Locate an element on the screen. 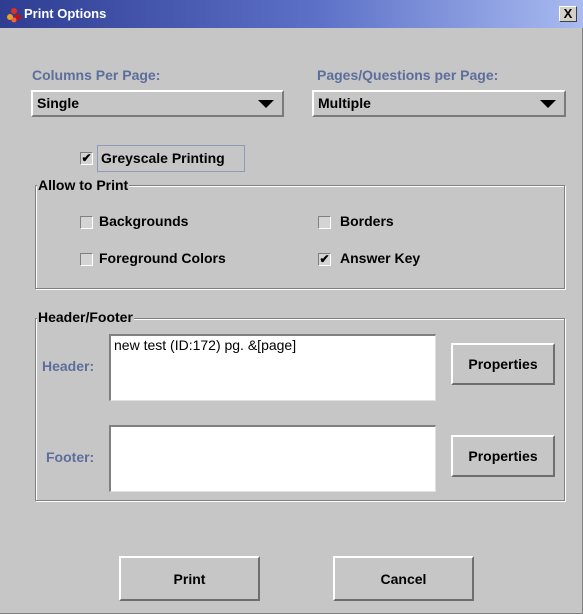  pages-per-page-dropdown: Multiple is located at coordinates (439, 103).